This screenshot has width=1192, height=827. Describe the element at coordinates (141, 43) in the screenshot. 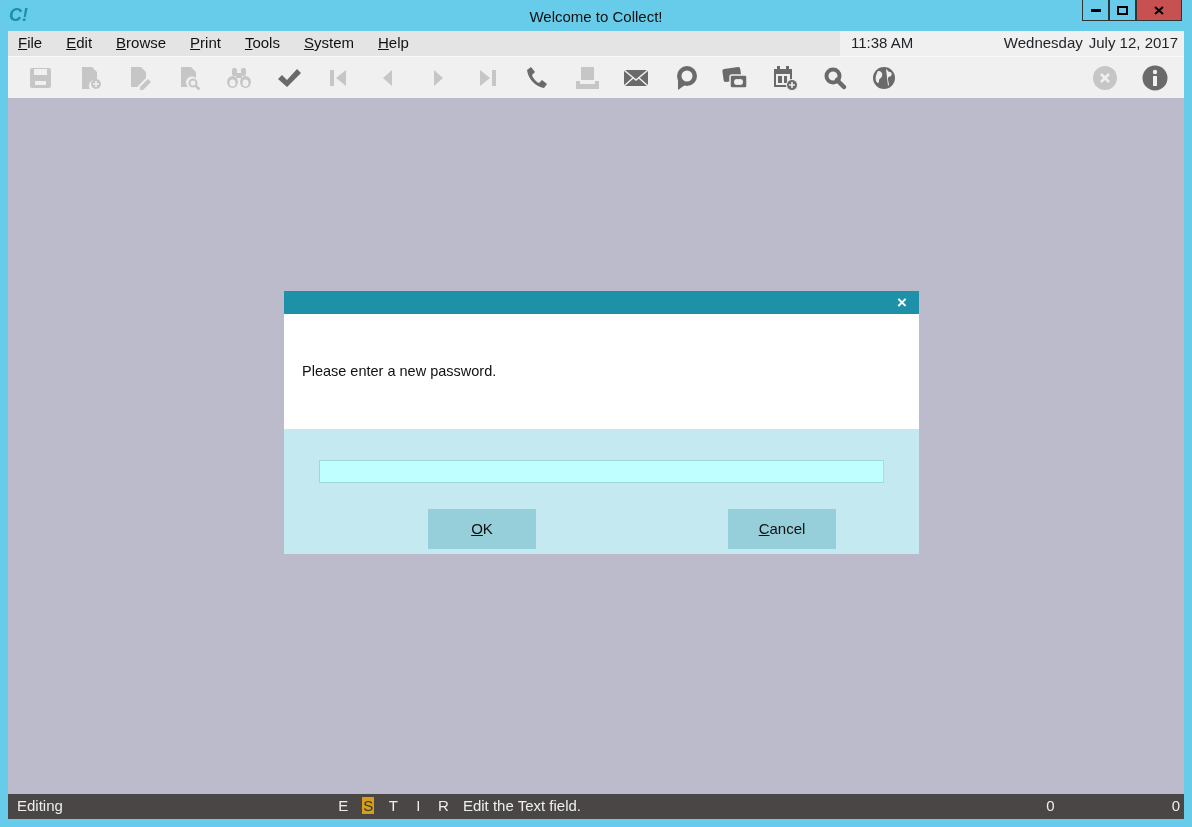

I see `menu-item: Browse` at that location.